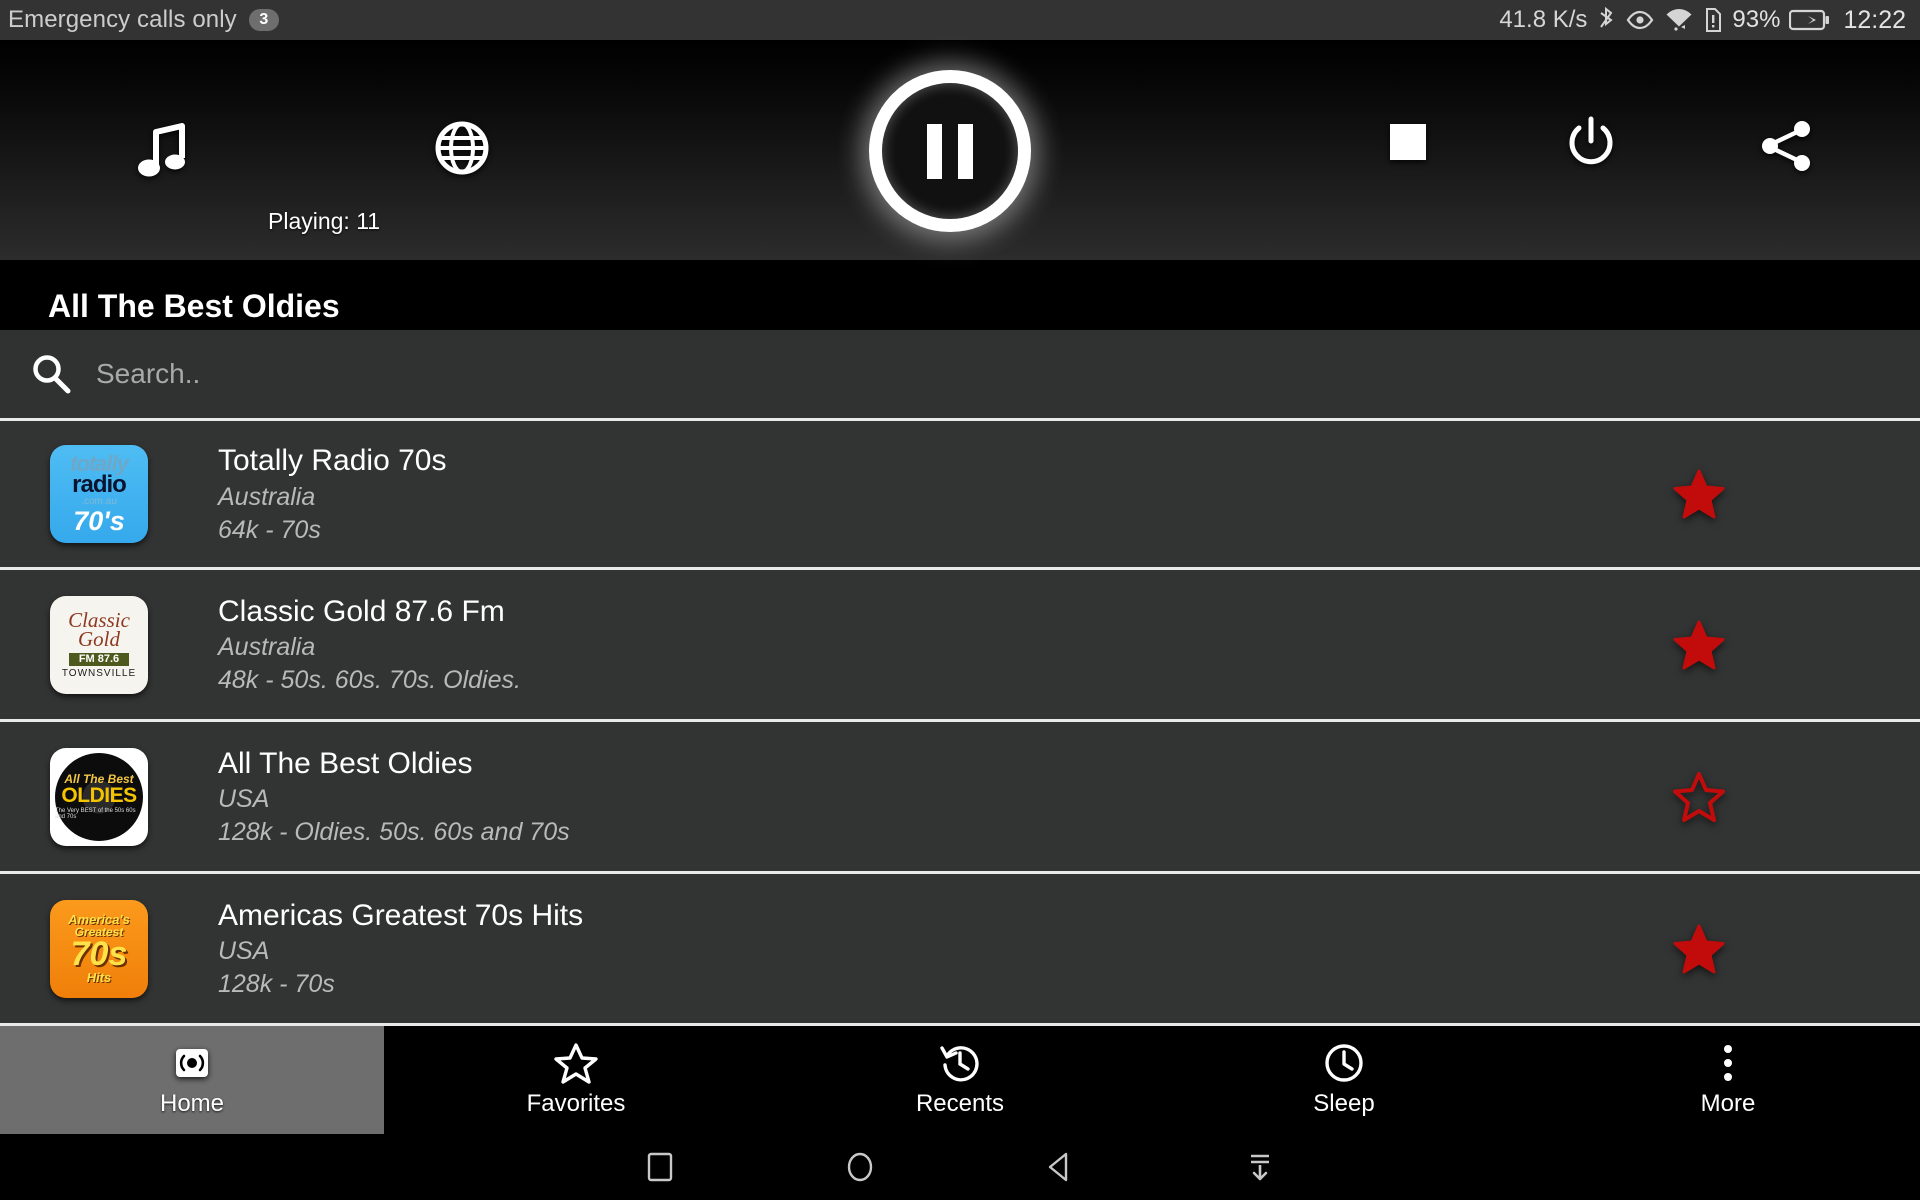 The width and height of the screenshot is (1920, 1200). What do you see at coordinates (1728, 1103) in the screenshot?
I see `nav-item-label: More` at bounding box center [1728, 1103].